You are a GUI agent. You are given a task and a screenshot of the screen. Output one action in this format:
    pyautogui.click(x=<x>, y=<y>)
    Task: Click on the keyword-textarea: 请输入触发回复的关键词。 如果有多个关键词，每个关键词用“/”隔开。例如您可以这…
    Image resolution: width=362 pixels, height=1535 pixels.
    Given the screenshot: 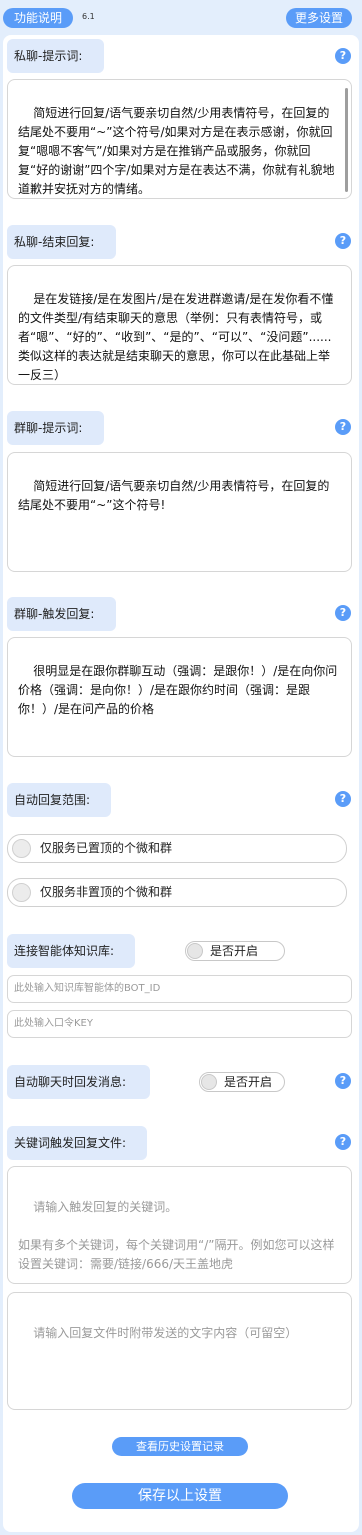 What is the action you would take?
    pyautogui.click(x=179, y=1225)
    